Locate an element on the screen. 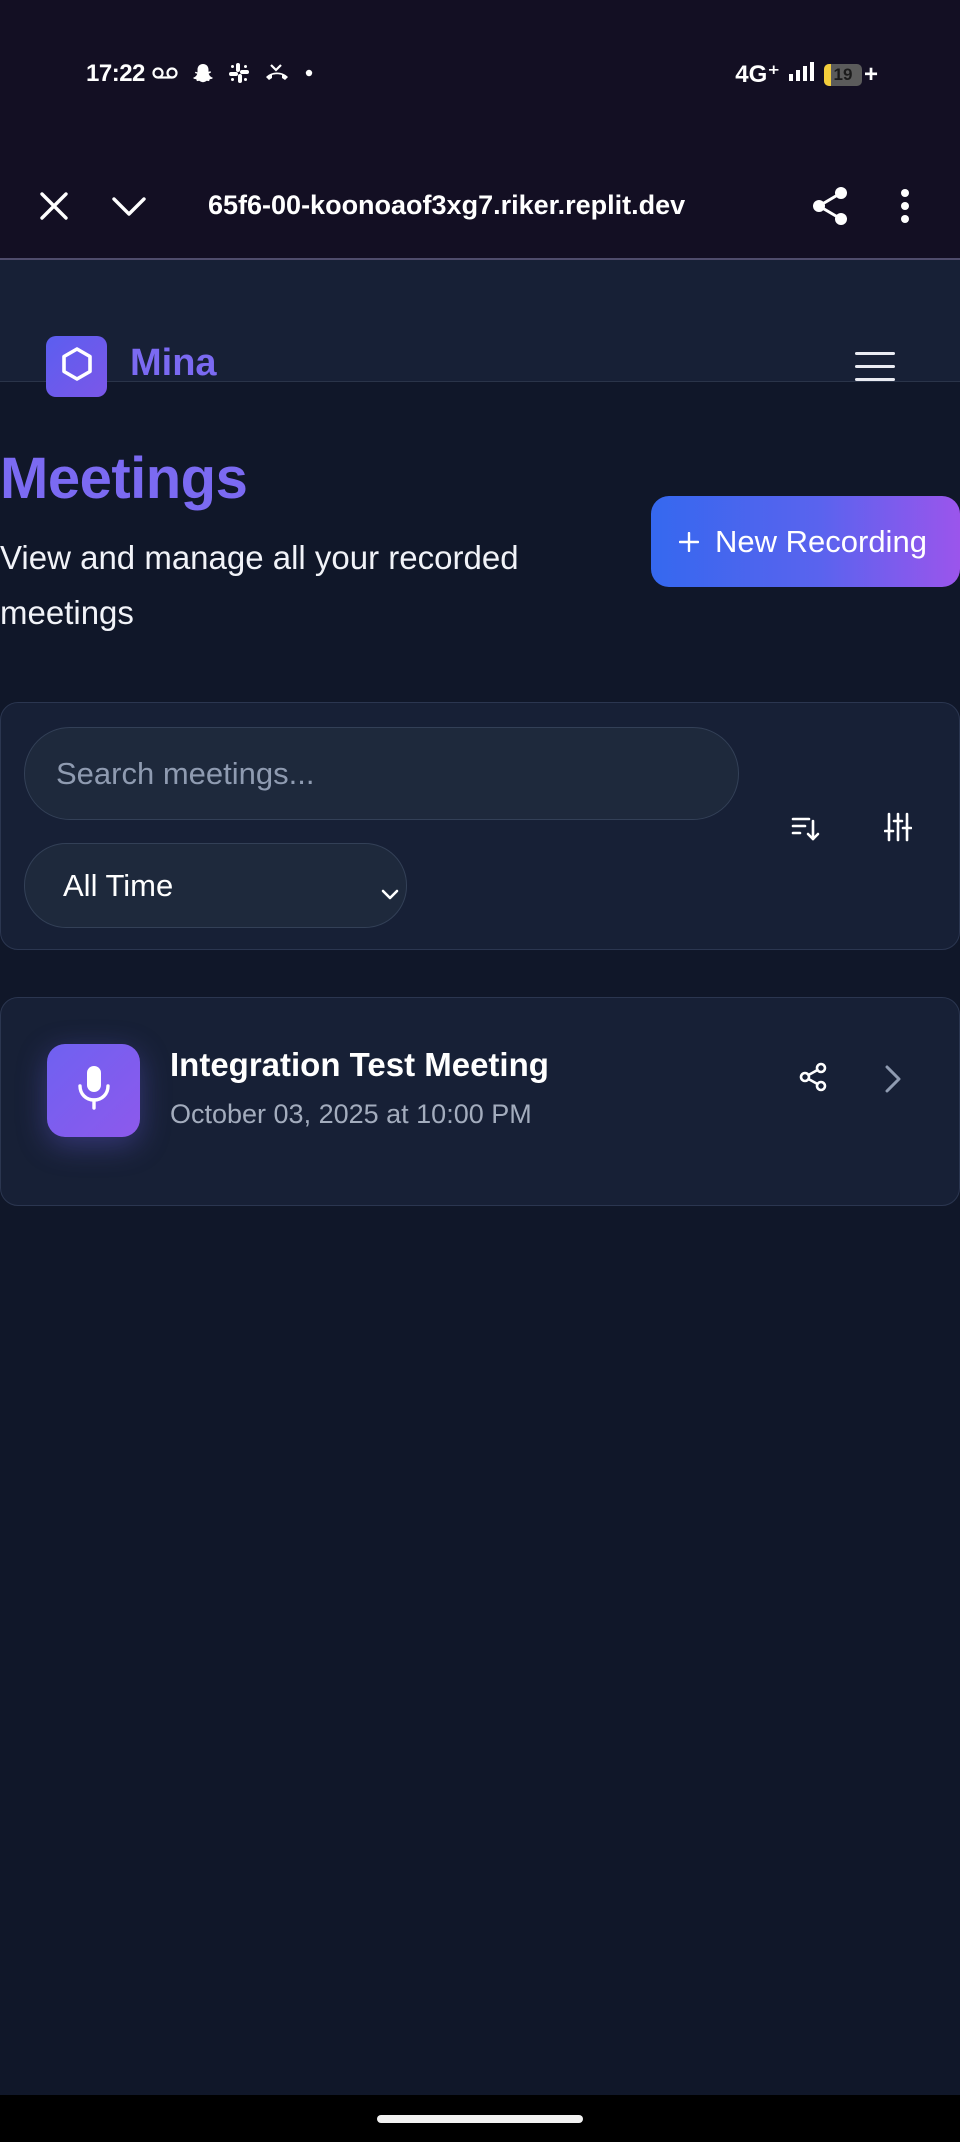  browser-toolbar: 65f6-00-koonoaof3xg7.riker.replit.dev is located at coordinates (480, 205).